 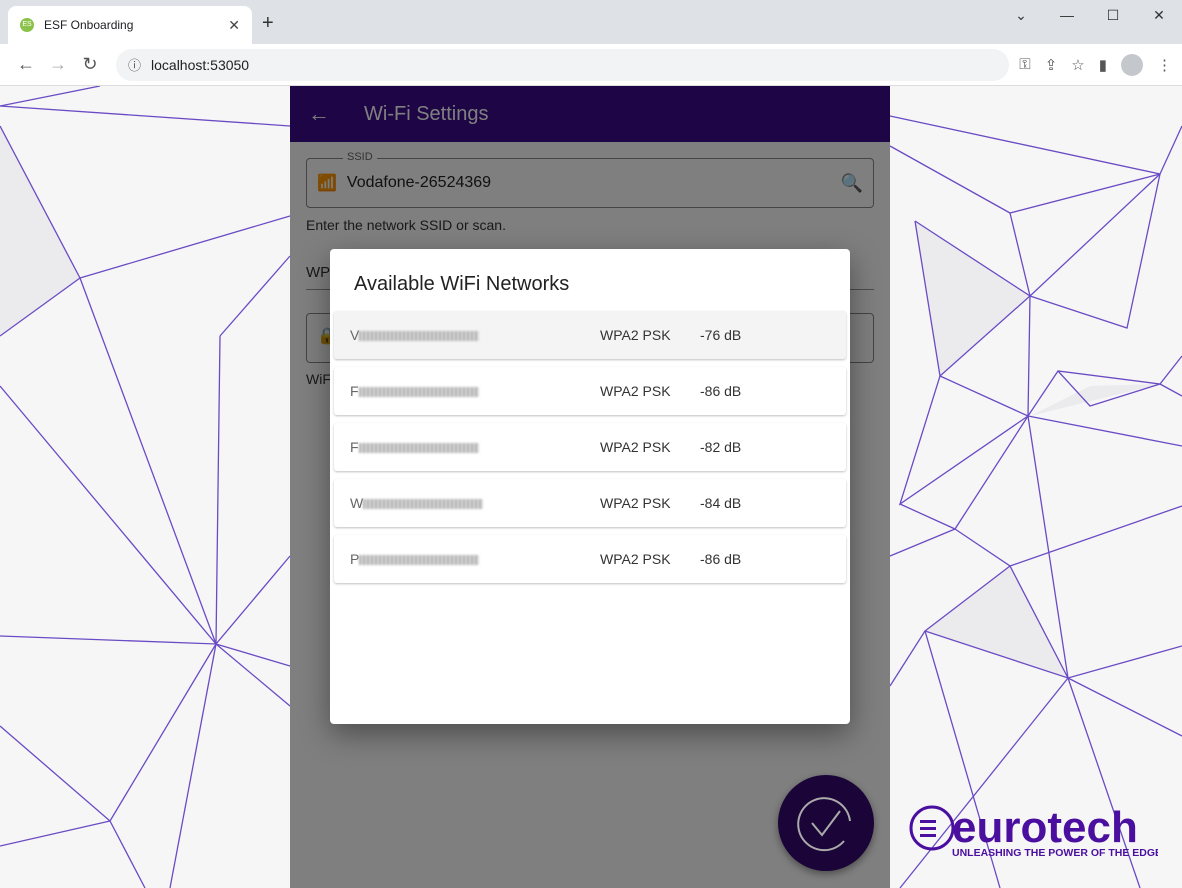 What do you see at coordinates (462, 284) in the screenshot?
I see `dialog-title: Available WiFi Networks` at bounding box center [462, 284].